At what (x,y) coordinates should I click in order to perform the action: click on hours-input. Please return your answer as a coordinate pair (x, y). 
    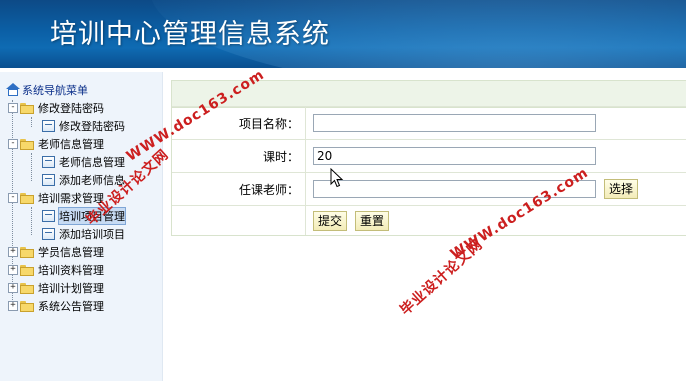
    Looking at the image, I should click on (454, 156).